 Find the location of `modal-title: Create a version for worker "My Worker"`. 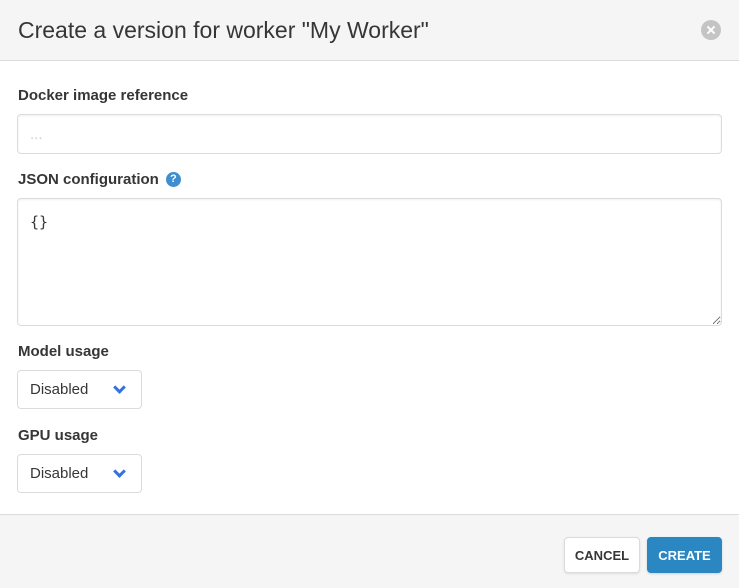

modal-title: Create a version for worker "My Worker" is located at coordinates (223, 29).